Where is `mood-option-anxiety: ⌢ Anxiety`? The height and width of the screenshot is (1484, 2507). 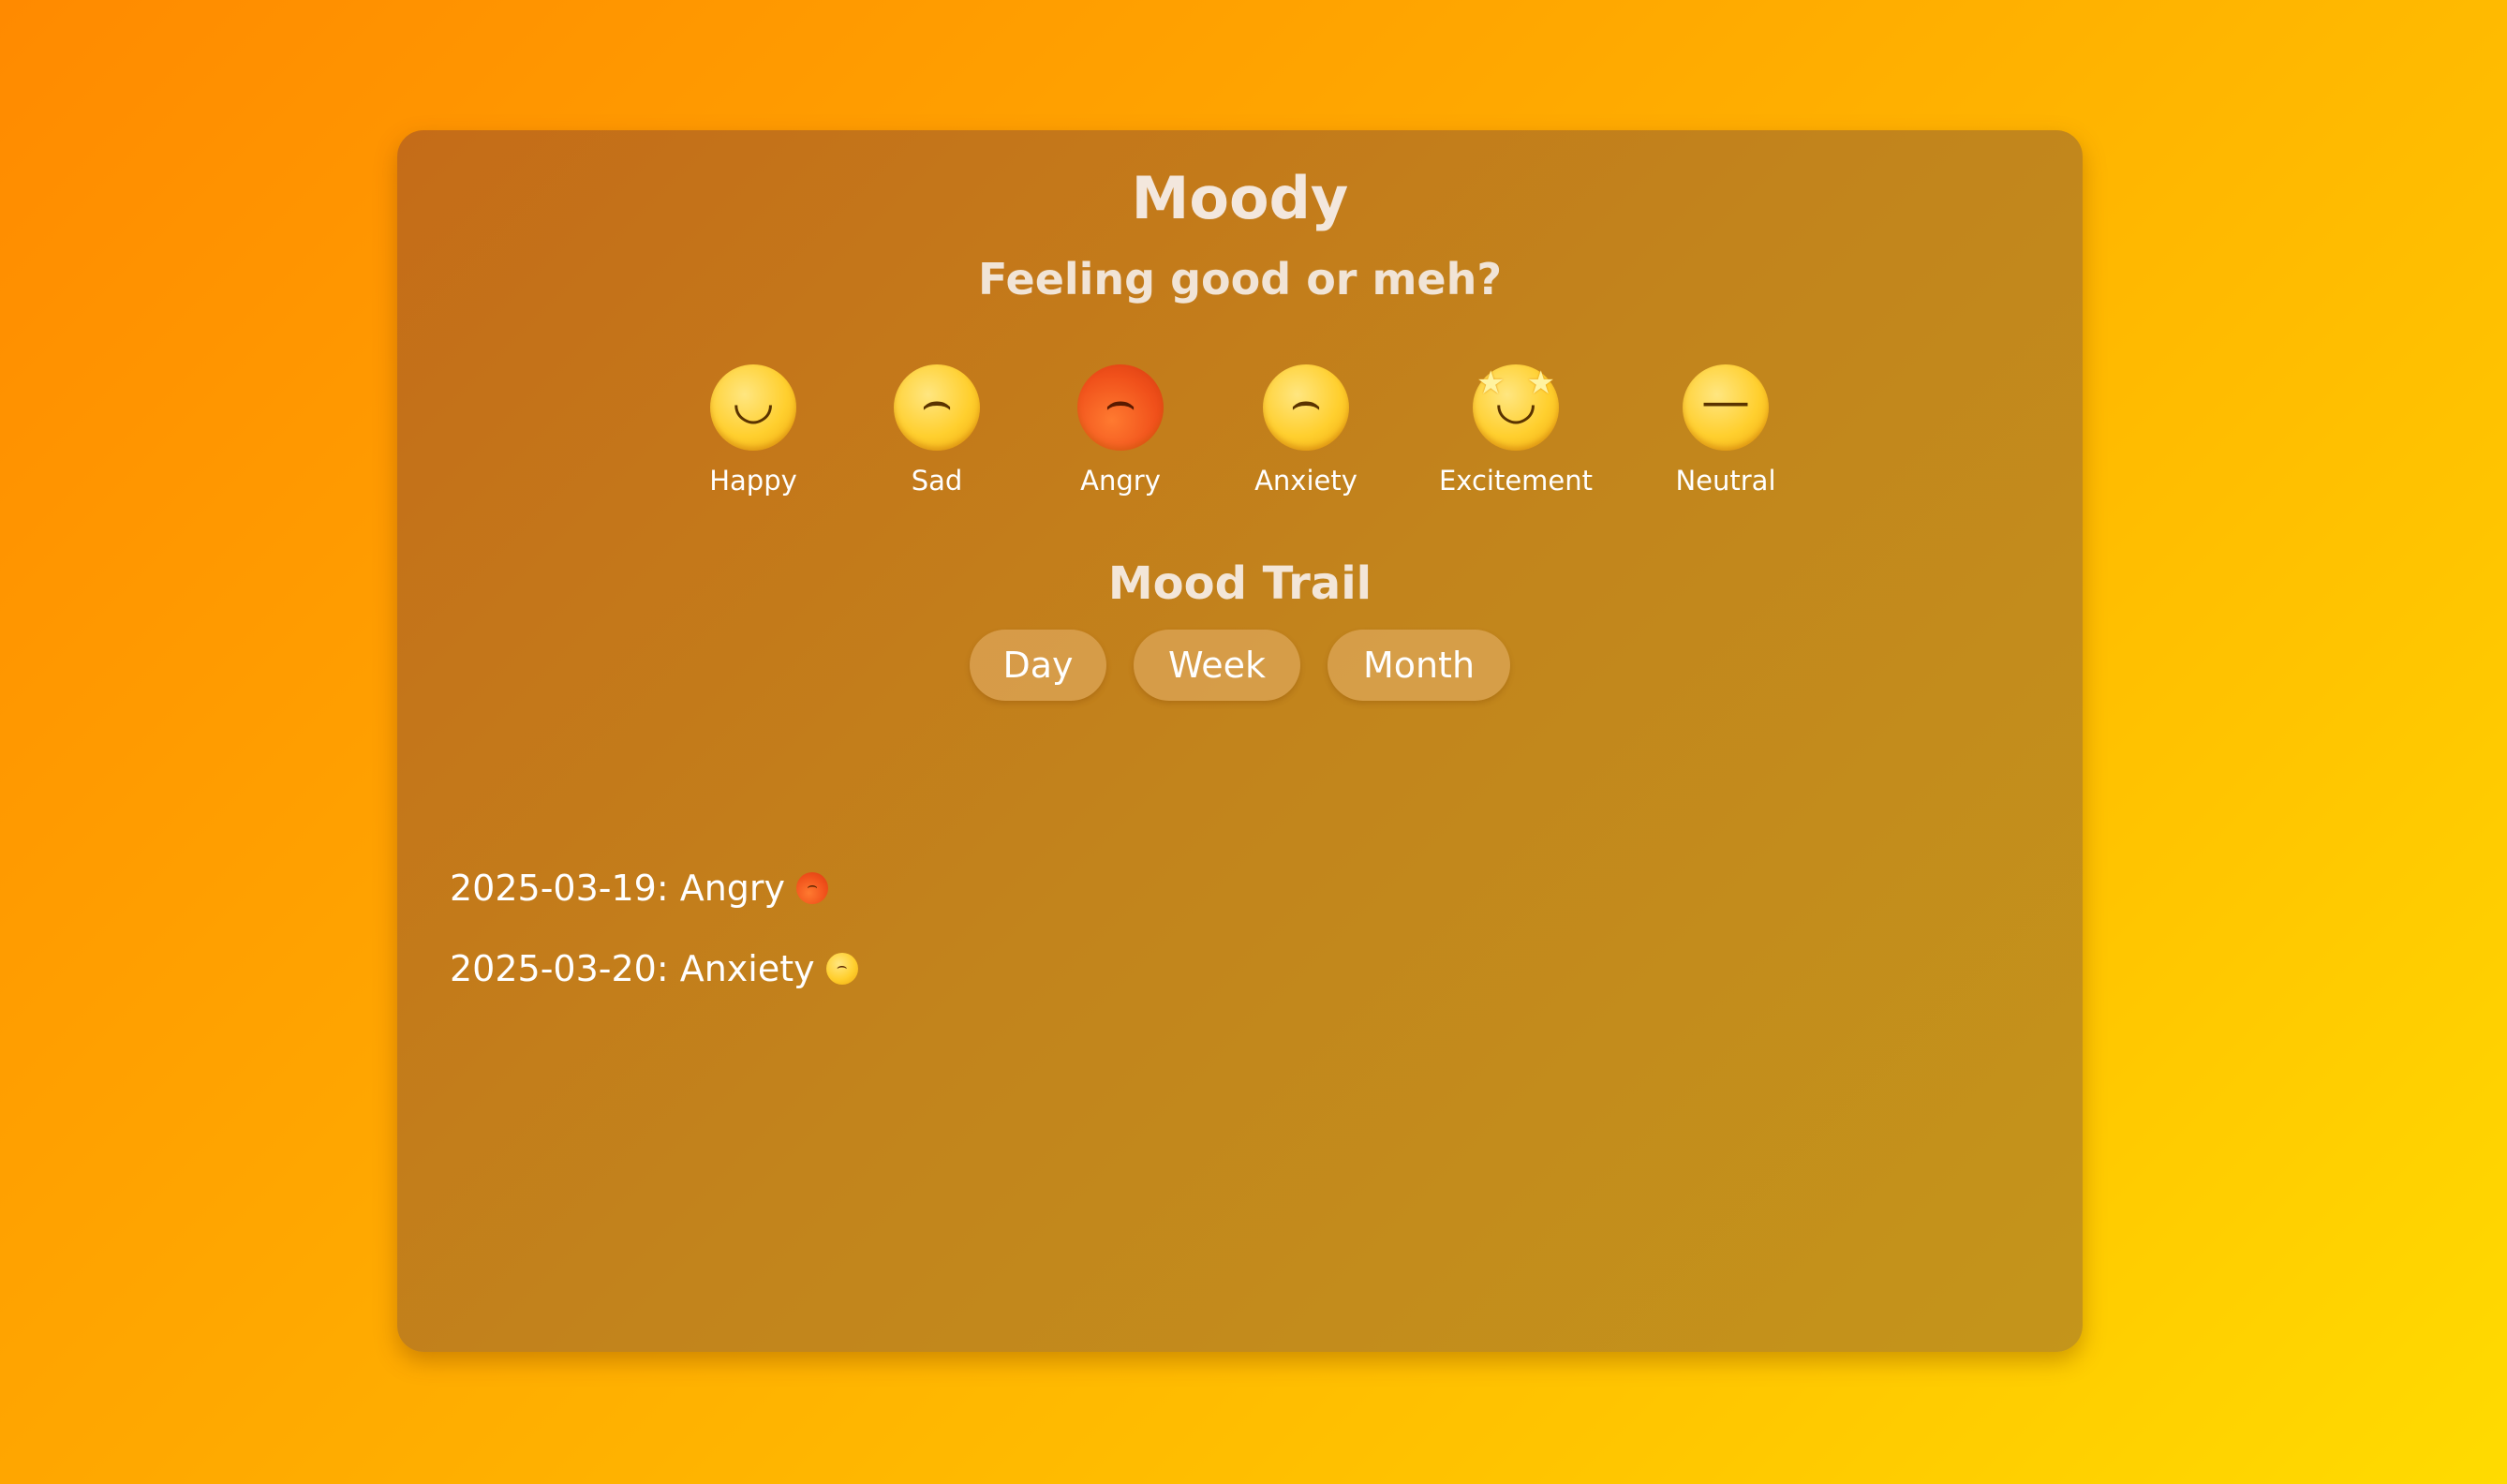
mood-option-anxiety: ⌢ Anxiety is located at coordinates (1306, 429).